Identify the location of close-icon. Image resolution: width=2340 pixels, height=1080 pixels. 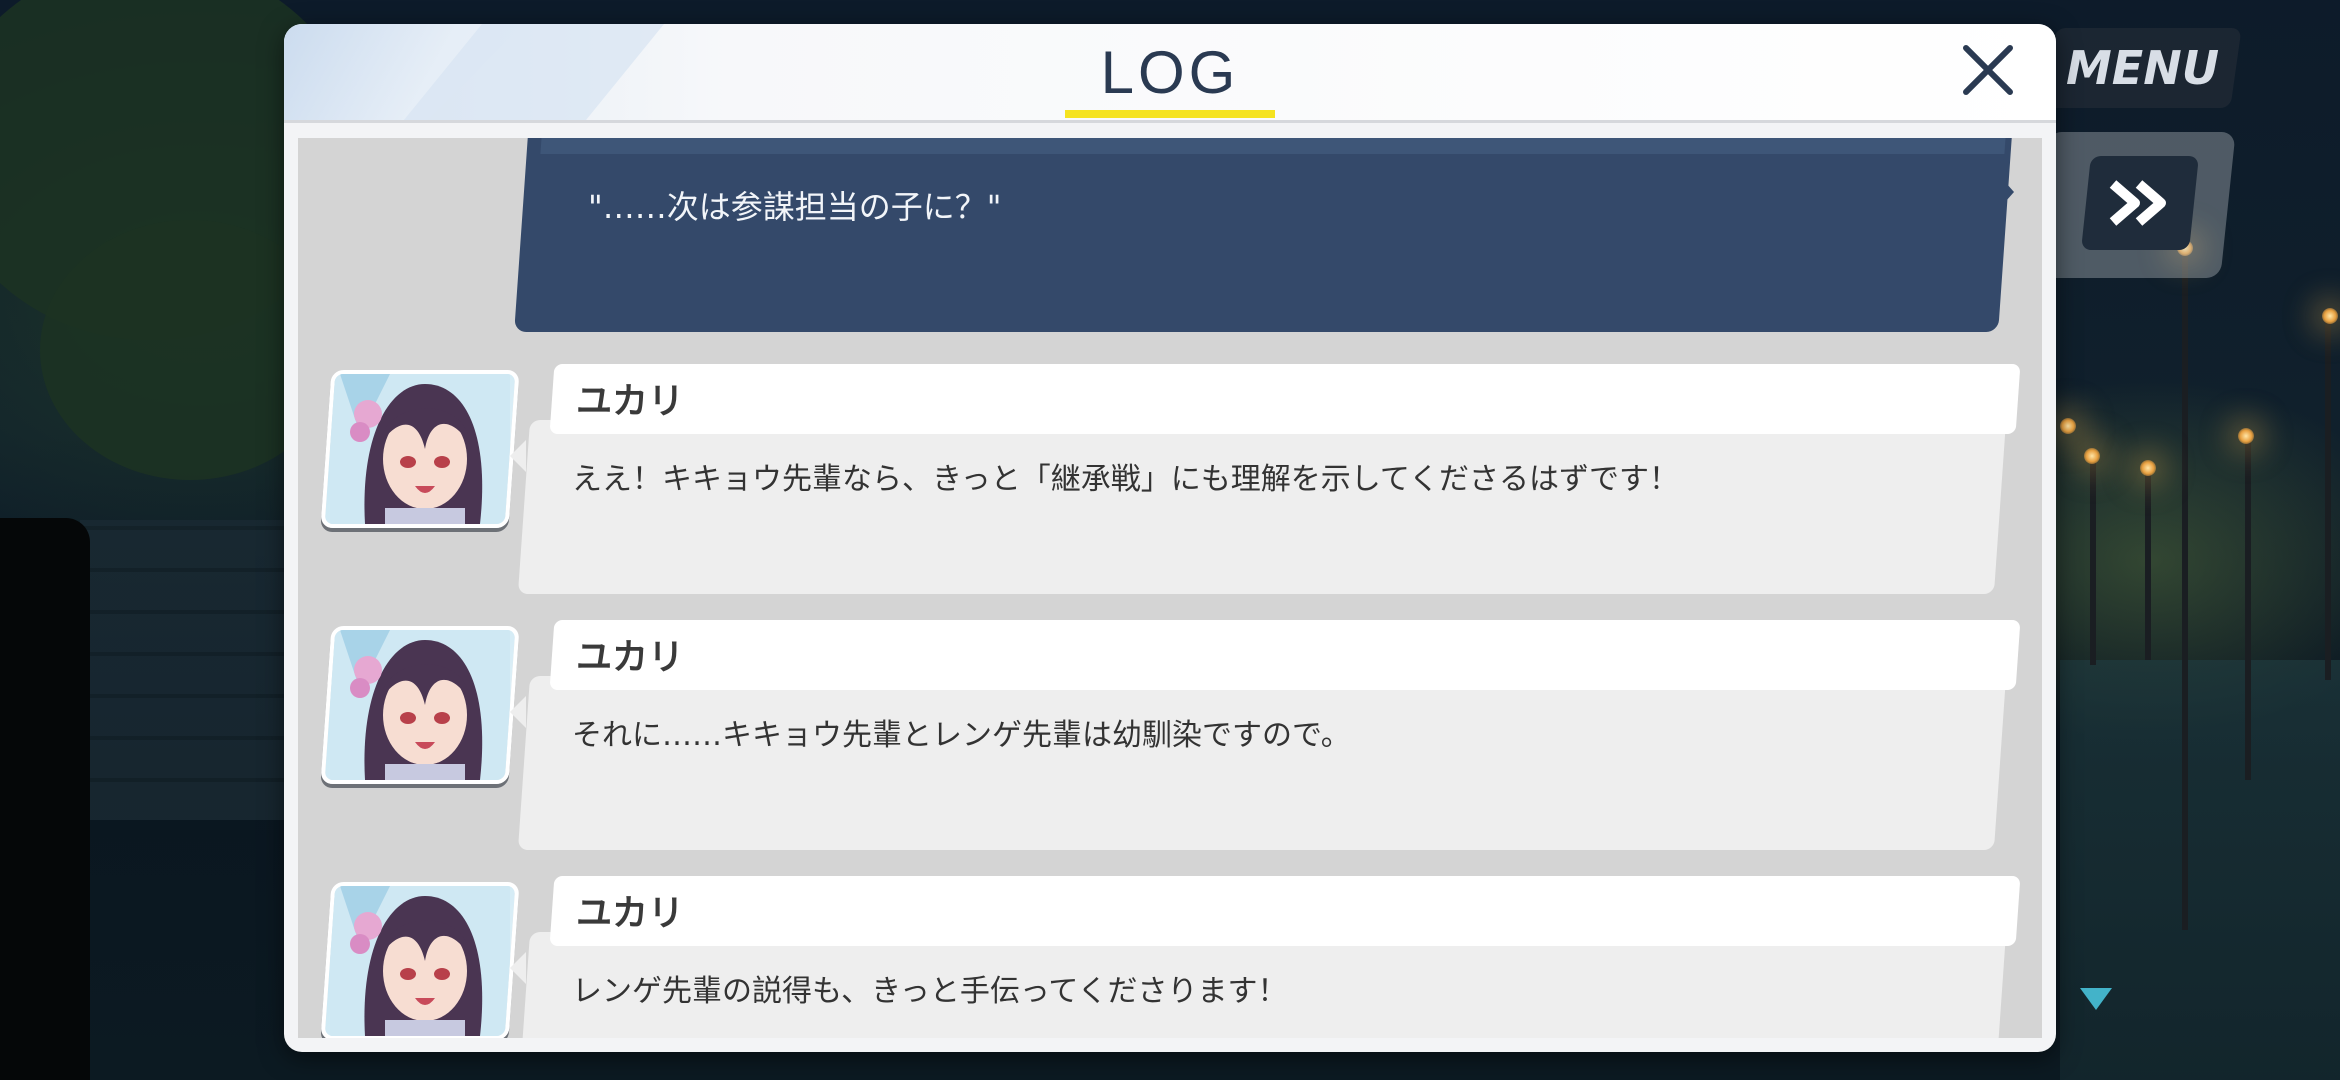
(1988, 70).